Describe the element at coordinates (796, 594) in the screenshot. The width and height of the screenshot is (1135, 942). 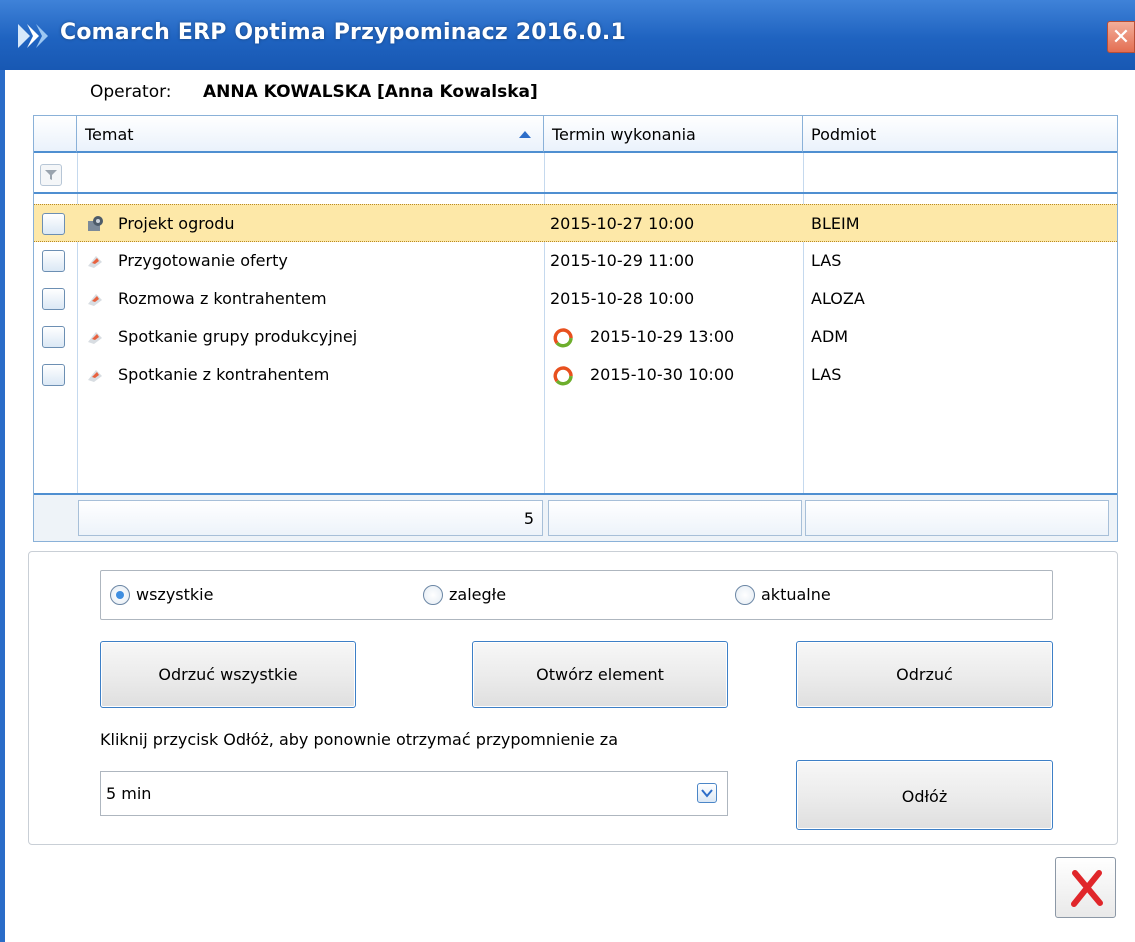
I see `radio-label: aktualne` at that location.